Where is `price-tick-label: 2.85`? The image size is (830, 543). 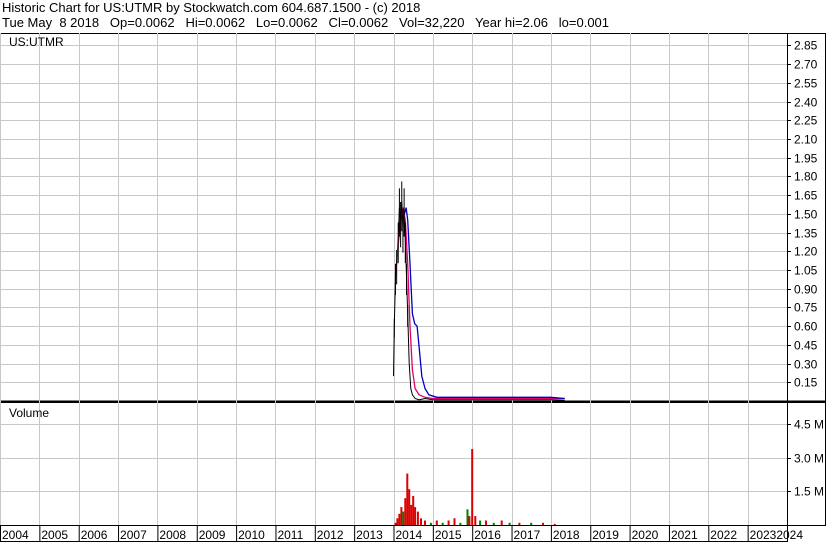 price-tick-label: 2.85 is located at coordinates (806, 46).